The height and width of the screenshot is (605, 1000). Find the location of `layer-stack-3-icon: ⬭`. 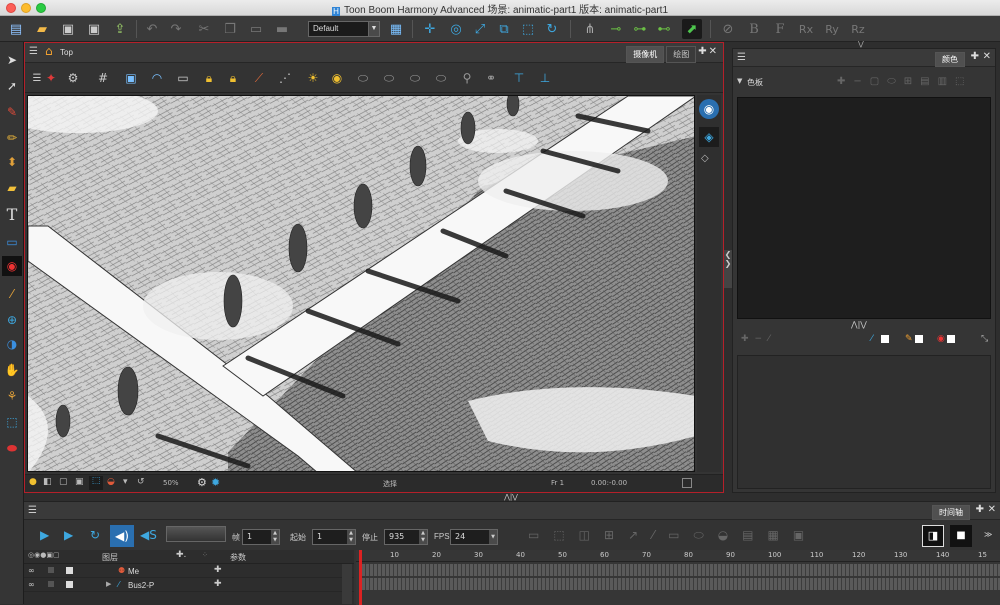

layer-stack-3-icon: ⬭ is located at coordinates (415, 78).